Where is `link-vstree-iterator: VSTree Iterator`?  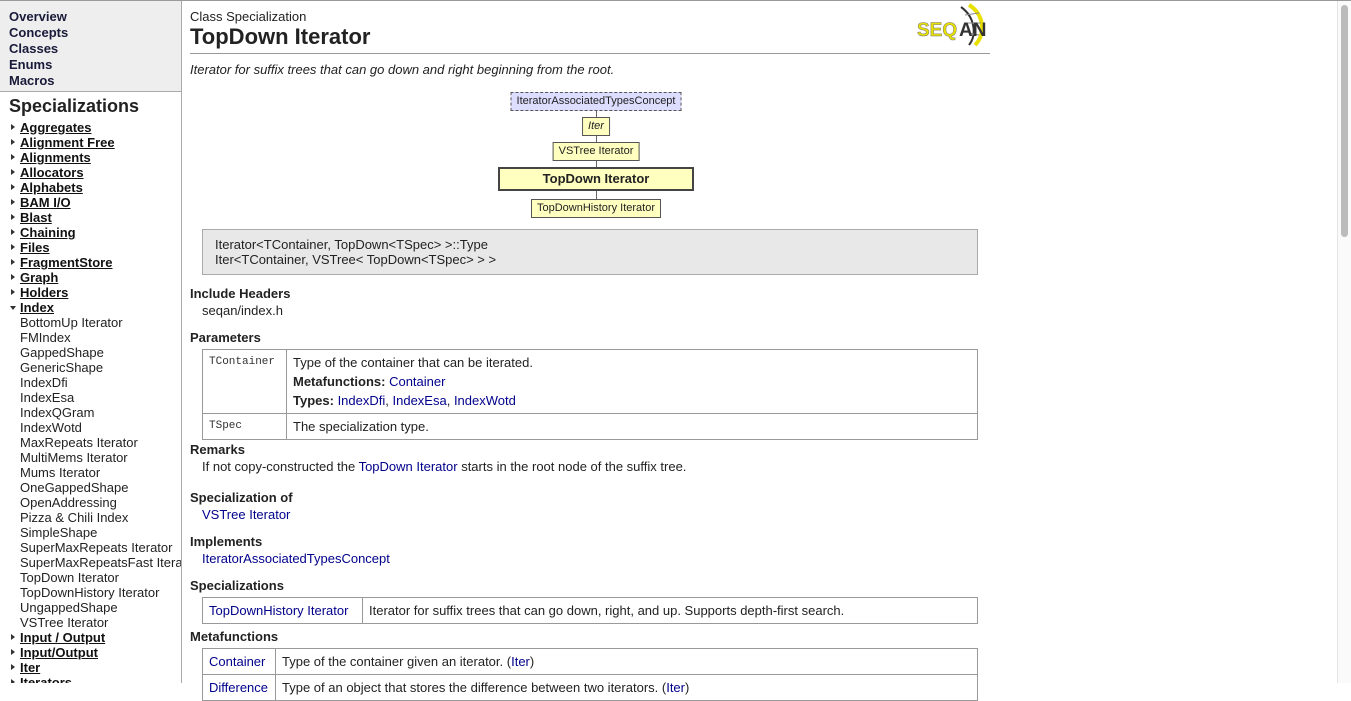 link-vstree-iterator: VSTree Iterator is located at coordinates (246, 514).